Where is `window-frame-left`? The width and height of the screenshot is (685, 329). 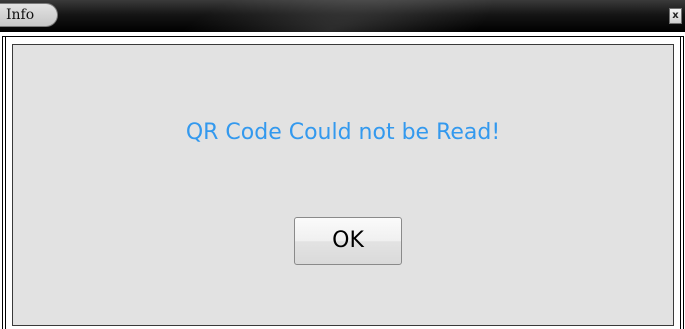
window-frame-left is located at coordinates (4, 182).